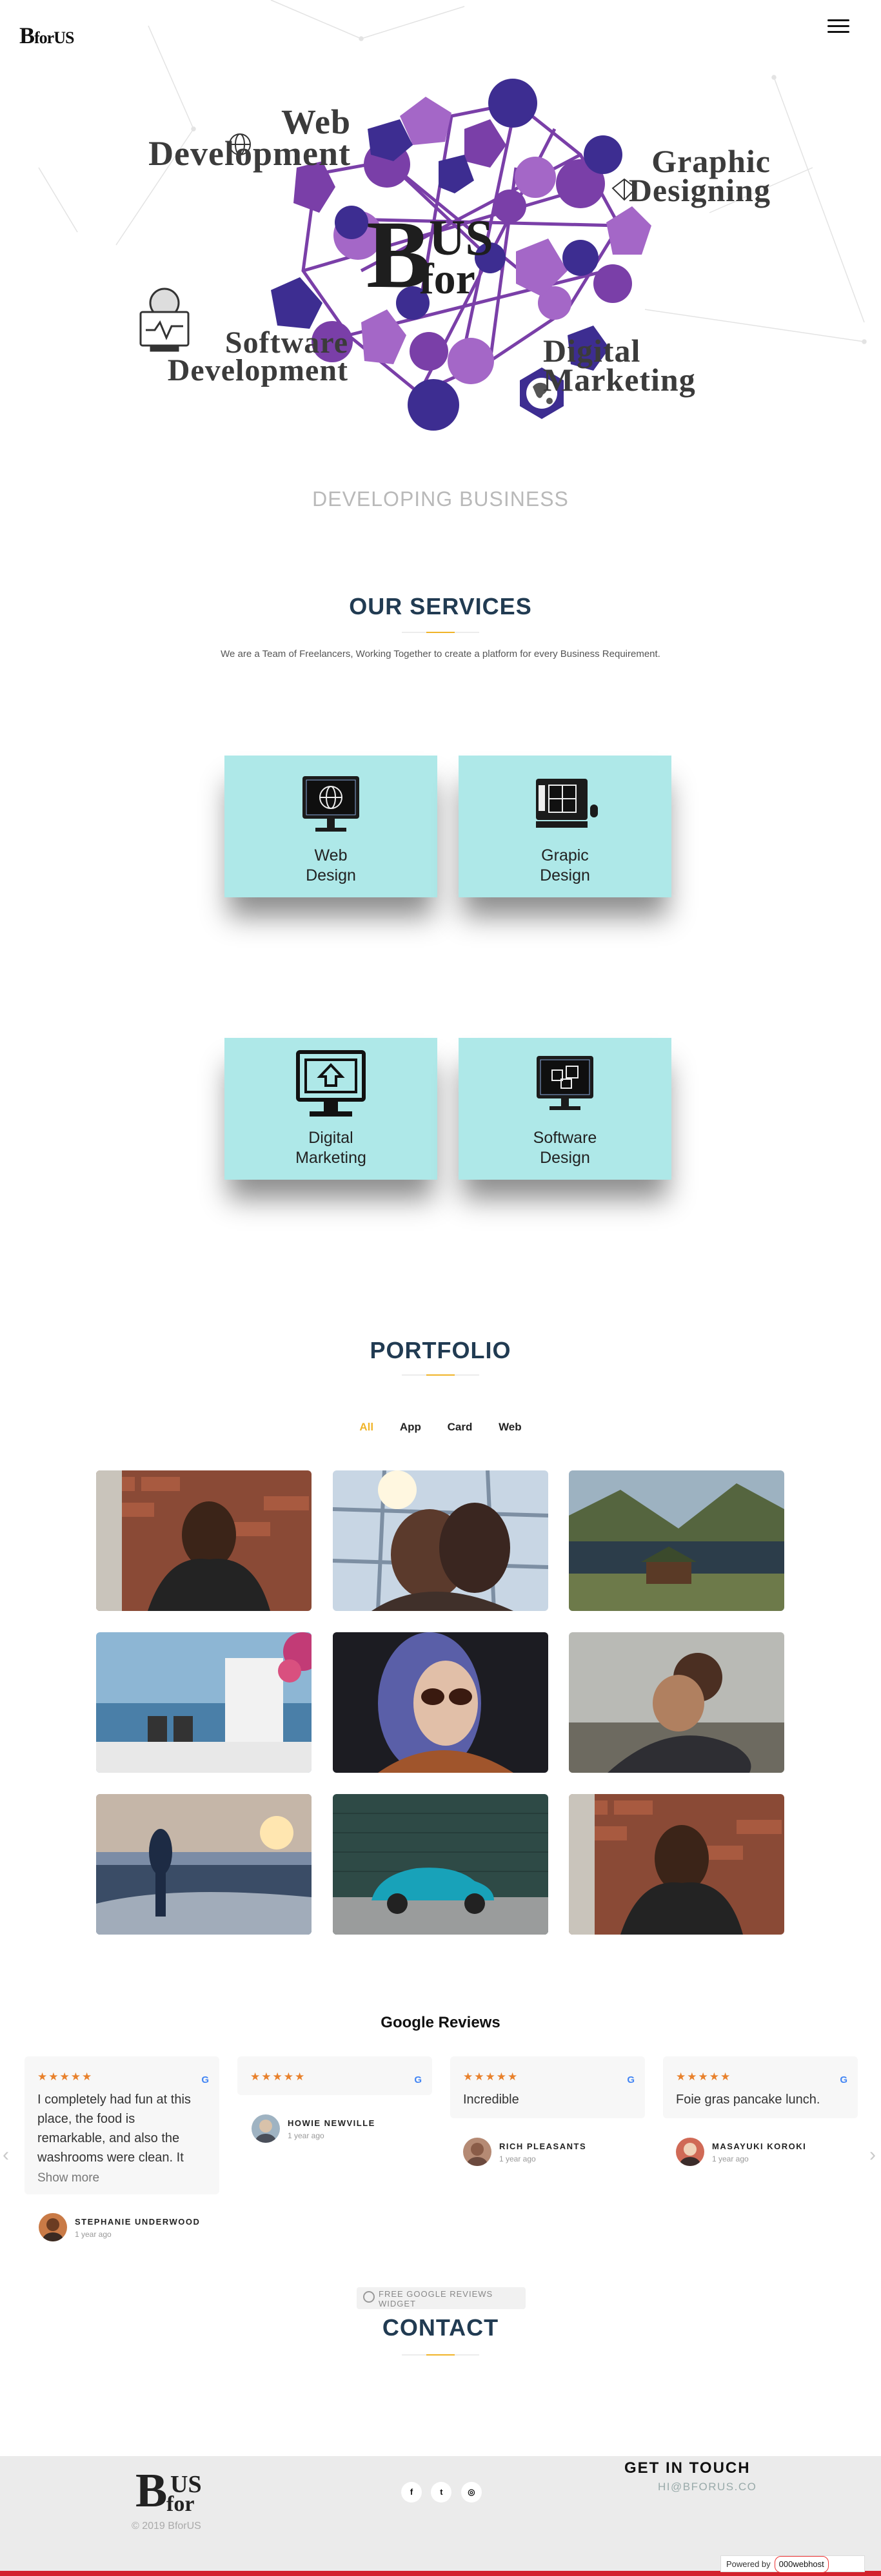 Image resolution: width=881 pixels, height=2576 pixels. I want to click on service-card-label: Software Design, so click(565, 1148).